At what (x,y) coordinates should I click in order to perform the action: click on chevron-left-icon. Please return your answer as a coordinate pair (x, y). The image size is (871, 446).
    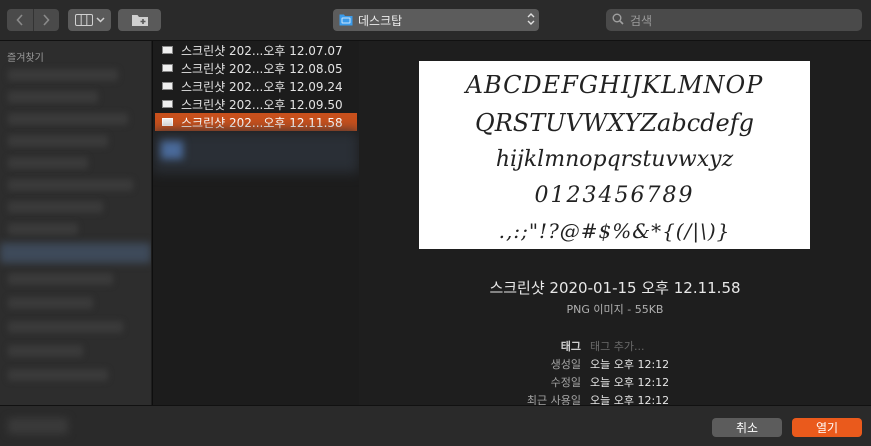
    Looking at the image, I should click on (19, 20).